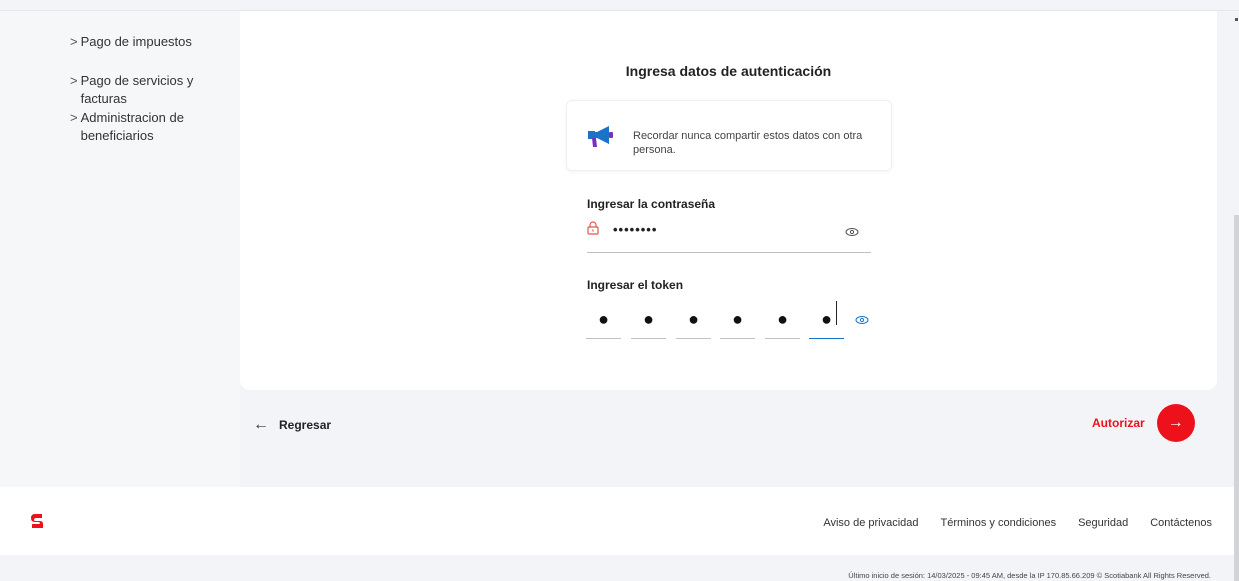 This screenshot has height=581, width=1239. I want to click on token-digit-5: ●, so click(782, 320).